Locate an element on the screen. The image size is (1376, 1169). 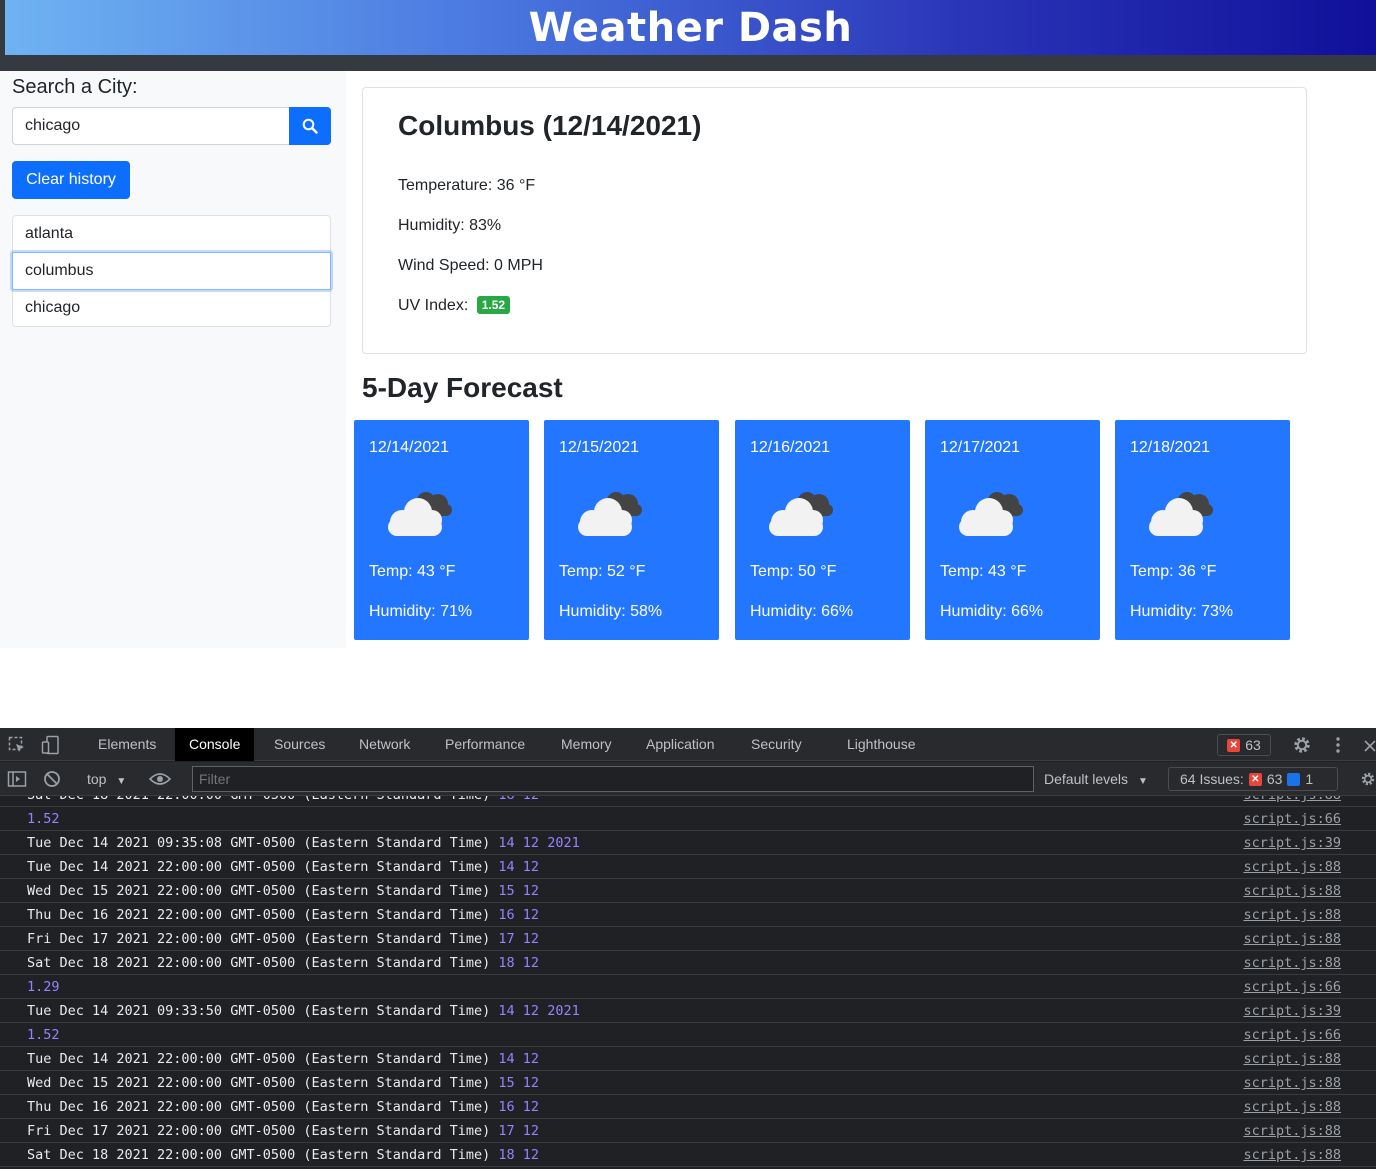
inspect-element-icon is located at coordinates (17, 745).